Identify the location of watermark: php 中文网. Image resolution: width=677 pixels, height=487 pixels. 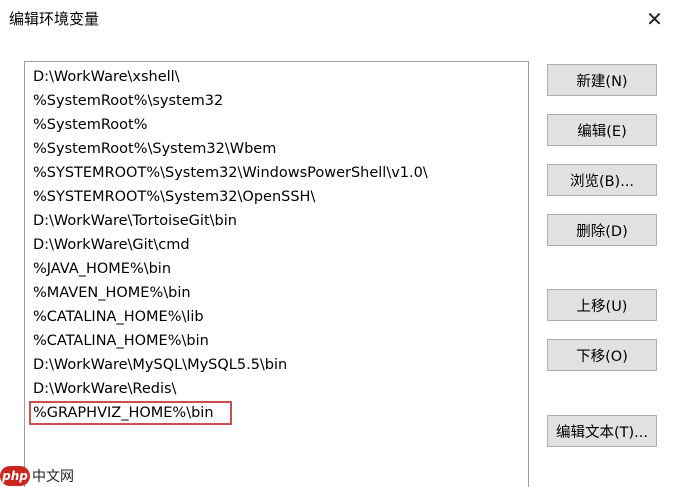
(37, 476).